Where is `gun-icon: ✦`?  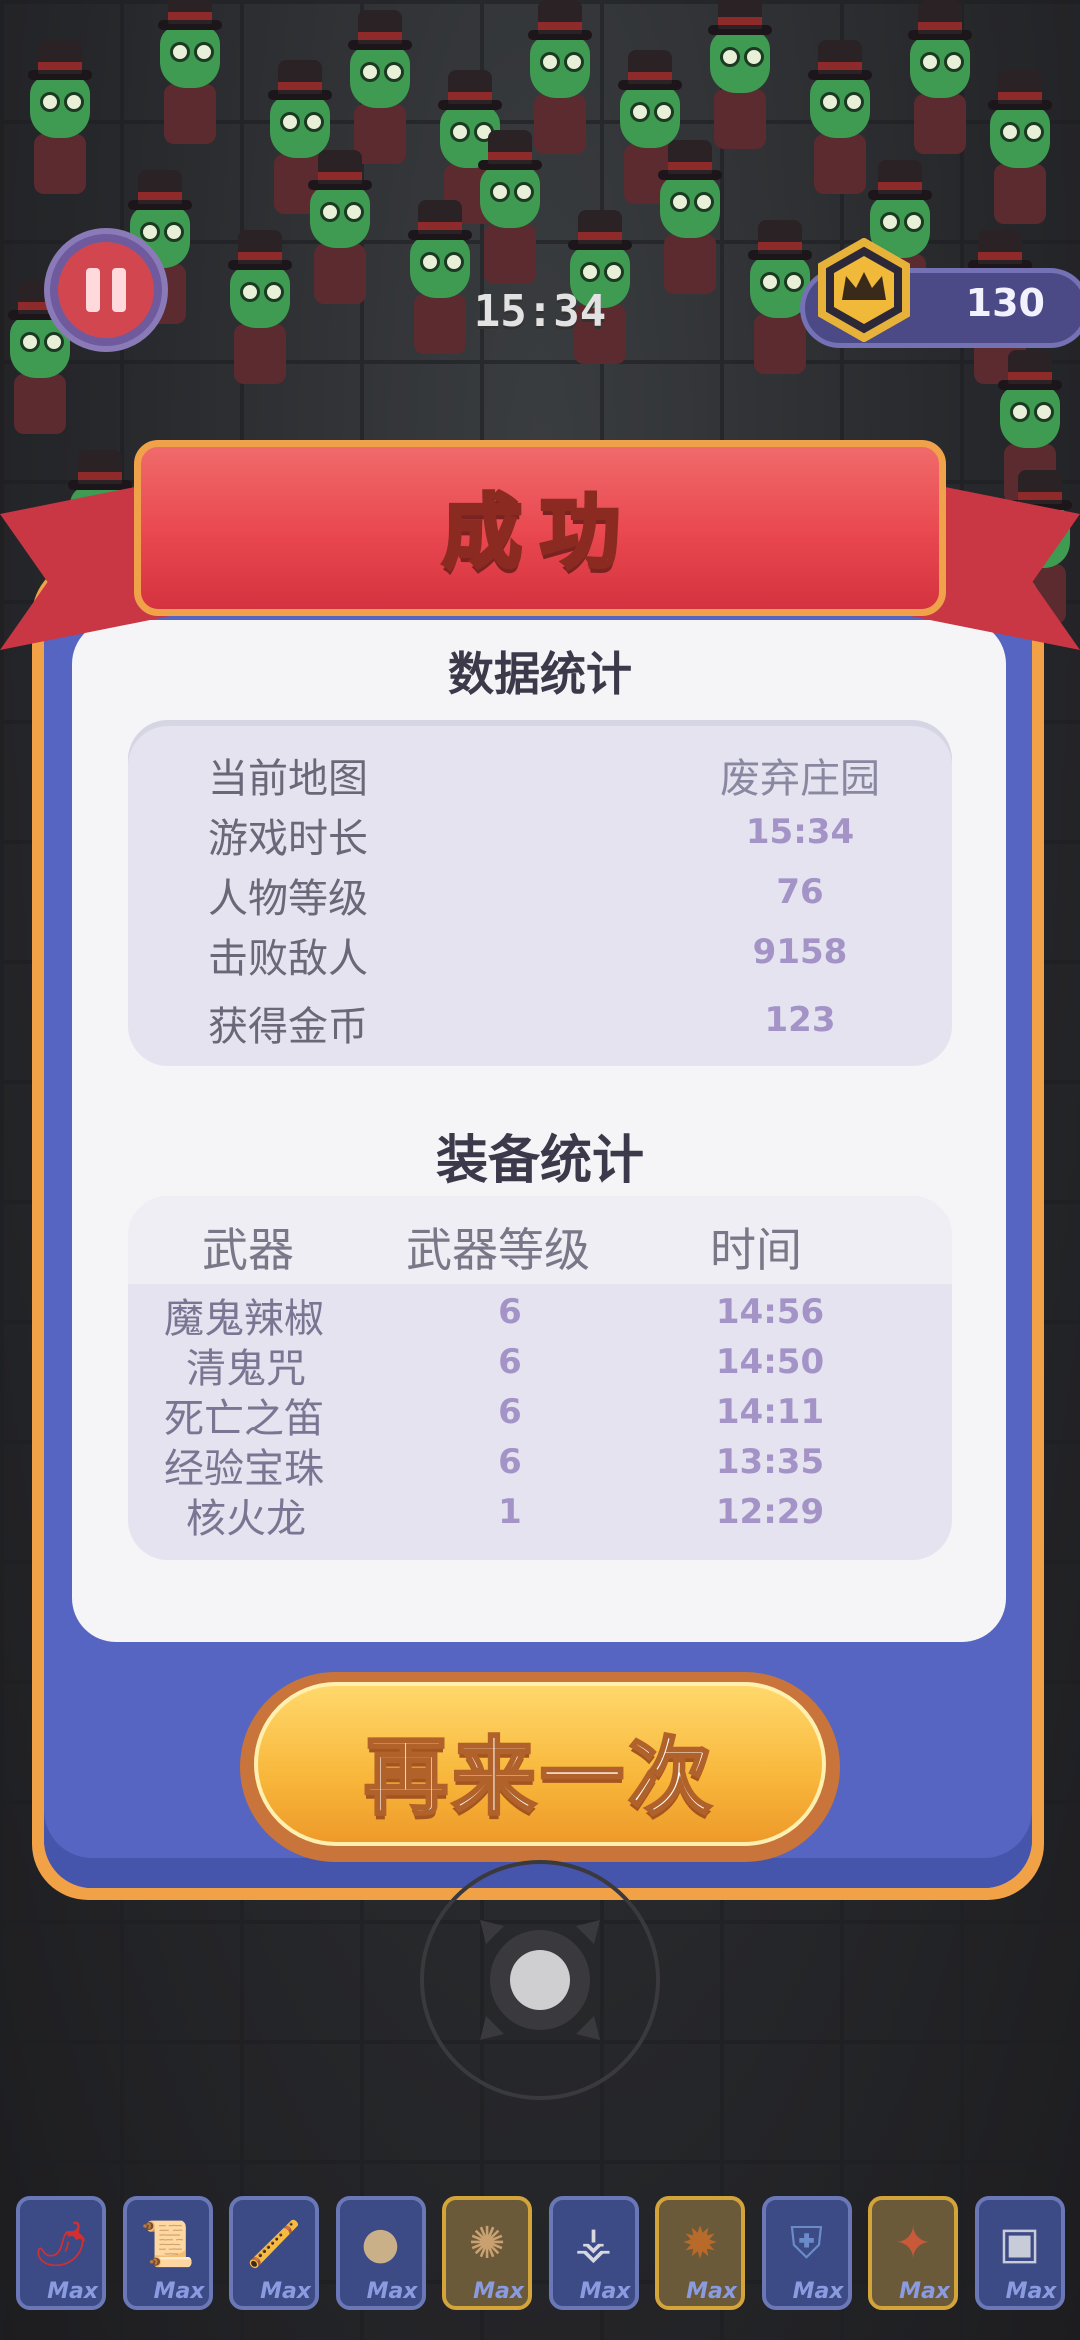
gun-icon: ✦ is located at coordinates (913, 2243).